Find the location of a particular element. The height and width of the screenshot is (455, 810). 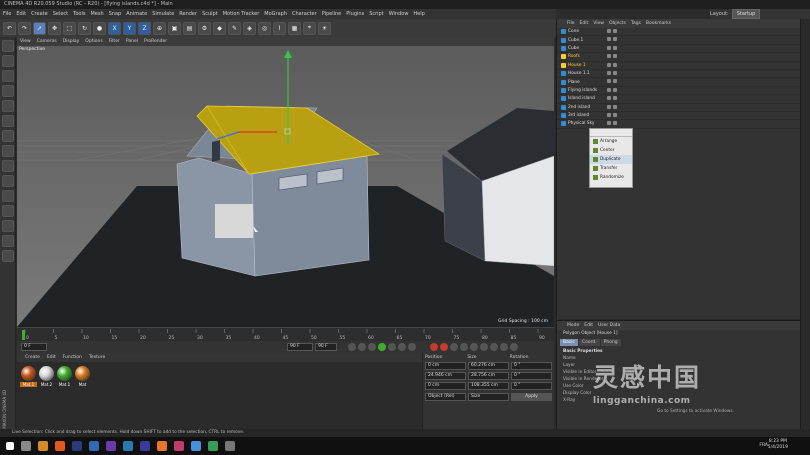

redo-icon: ↷ is located at coordinates (24, 28).